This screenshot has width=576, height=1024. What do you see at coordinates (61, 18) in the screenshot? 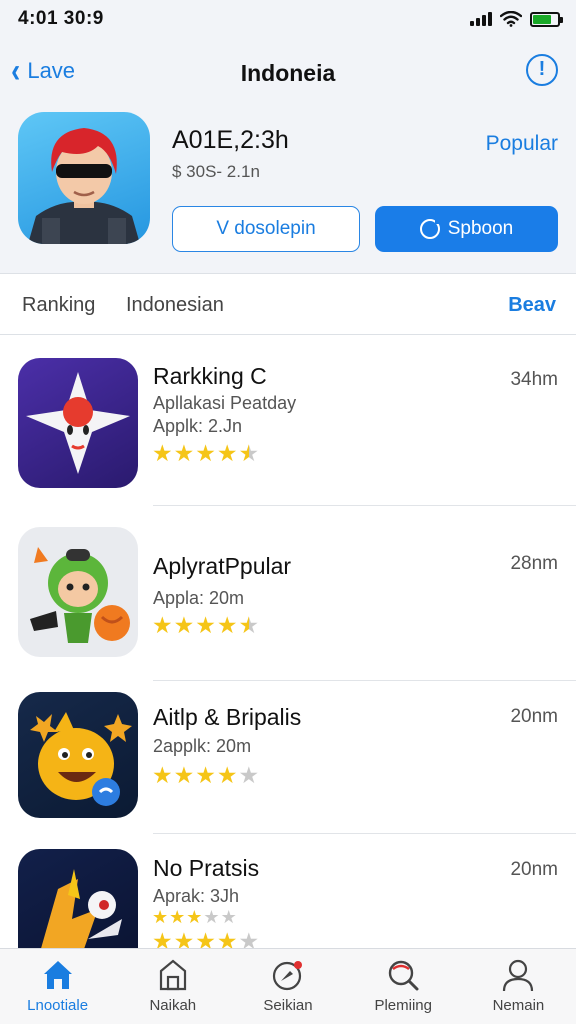
I see `status-time: 4:01 30:9` at bounding box center [61, 18].